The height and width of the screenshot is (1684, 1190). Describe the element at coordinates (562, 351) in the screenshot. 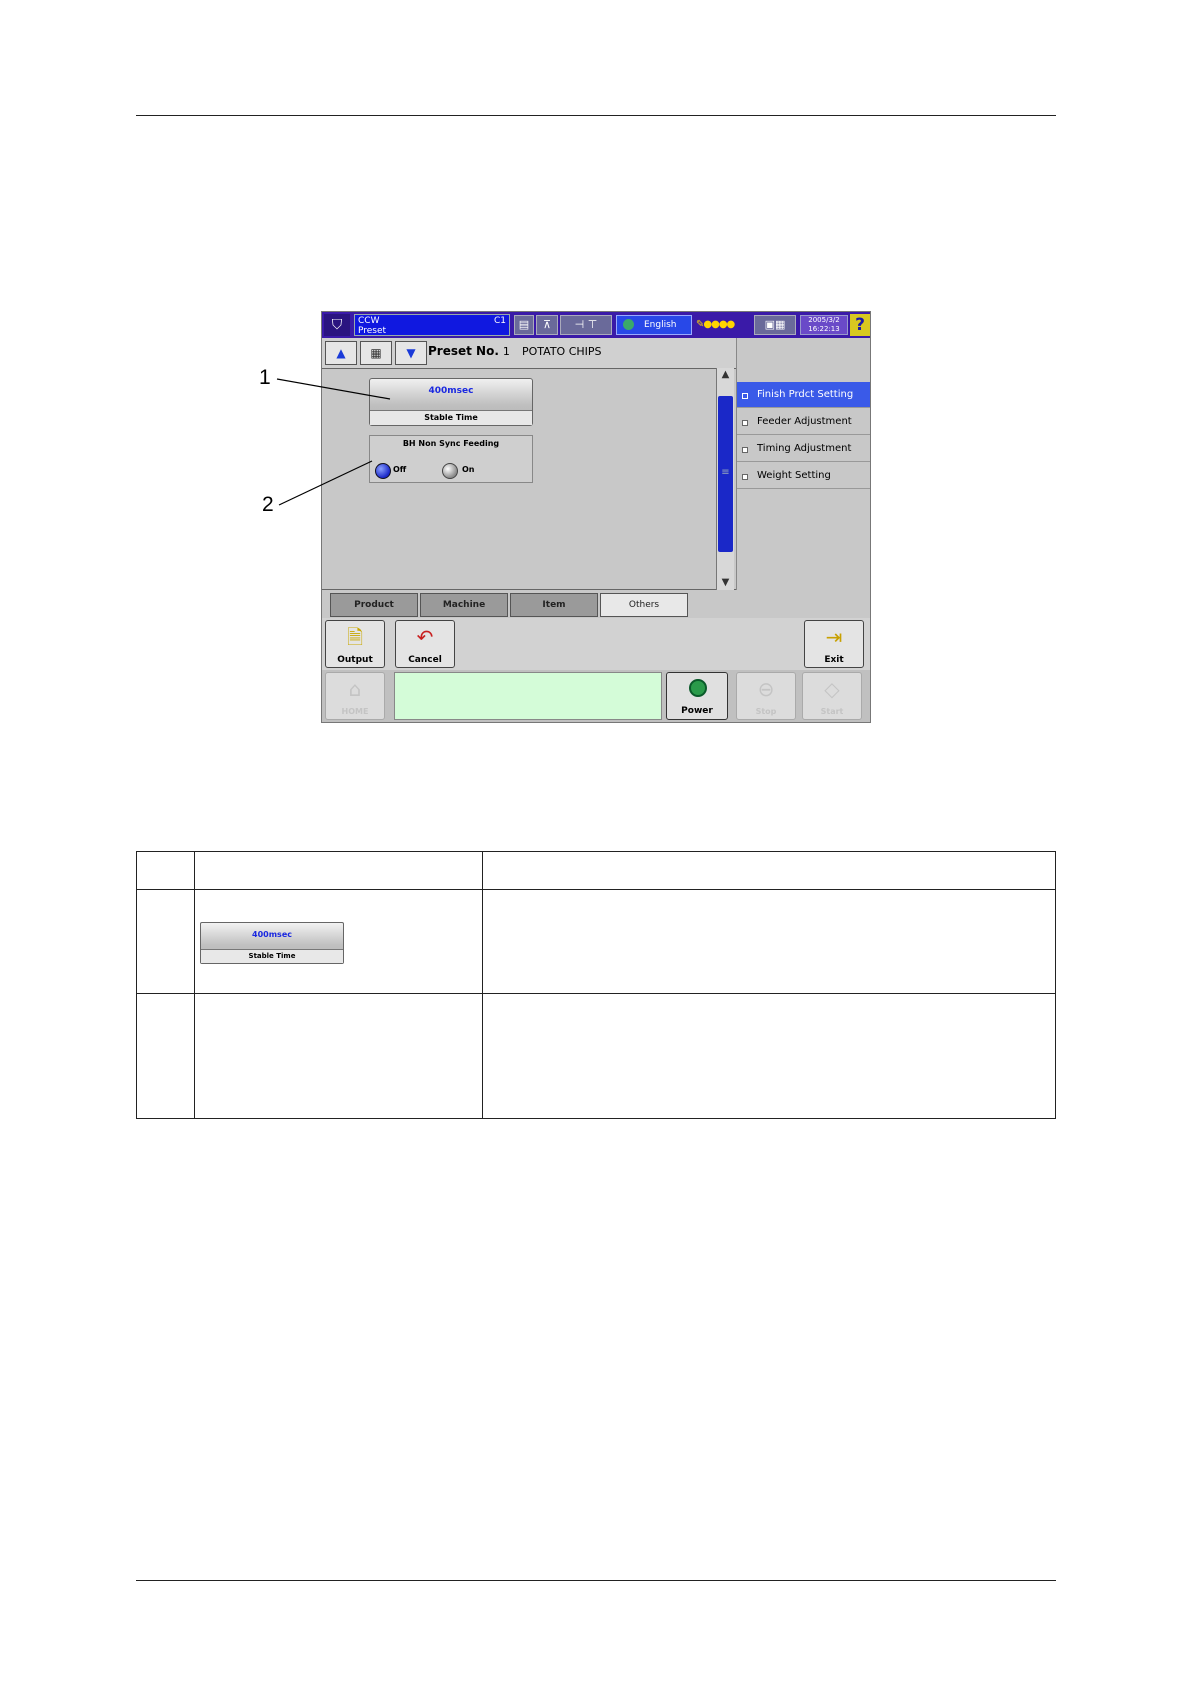

I see `product-name: POTATO CHIPS` at that location.